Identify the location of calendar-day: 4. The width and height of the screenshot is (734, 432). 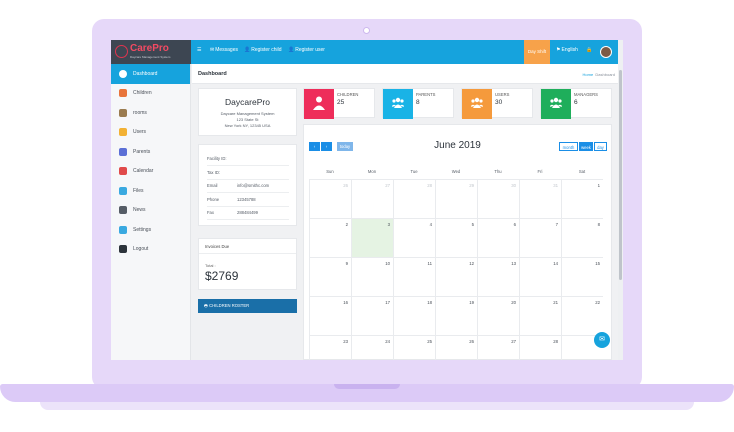
(414, 237).